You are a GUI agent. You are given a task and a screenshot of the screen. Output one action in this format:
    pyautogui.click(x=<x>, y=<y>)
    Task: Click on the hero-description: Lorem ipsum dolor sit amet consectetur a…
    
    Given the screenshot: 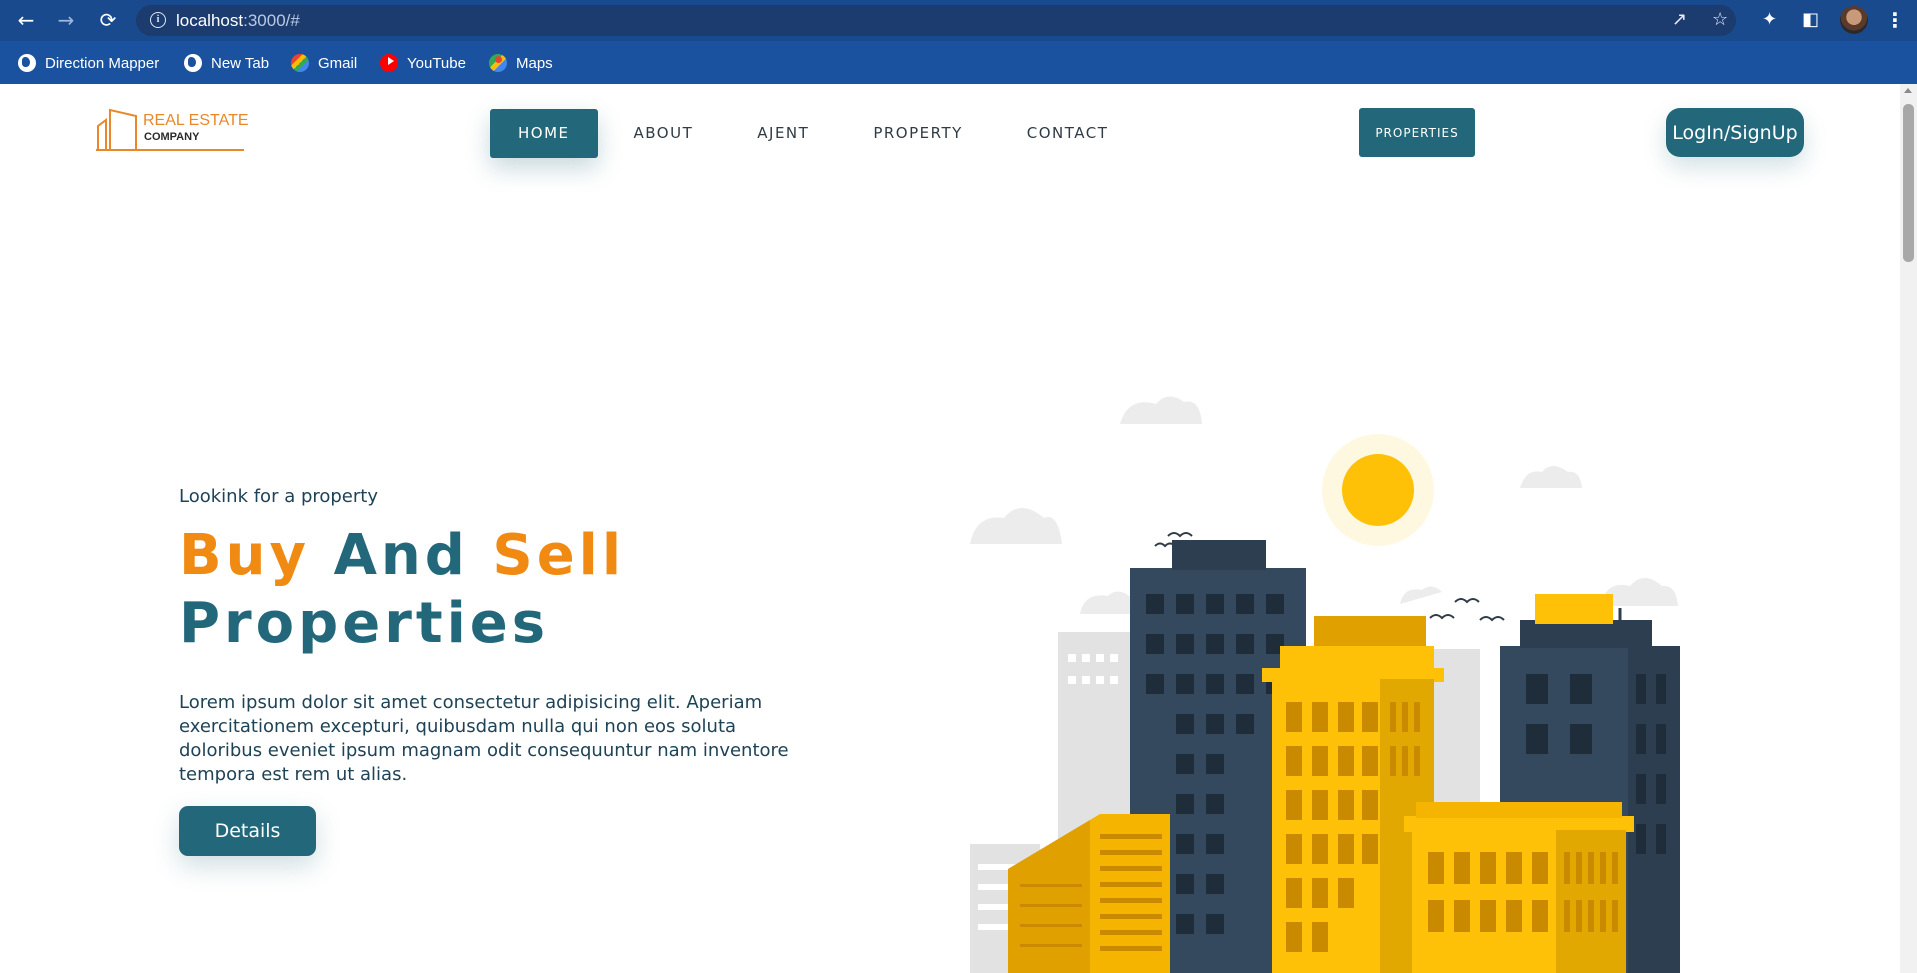 What is the action you would take?
    pyautogui.click(x=484, y=738)
    